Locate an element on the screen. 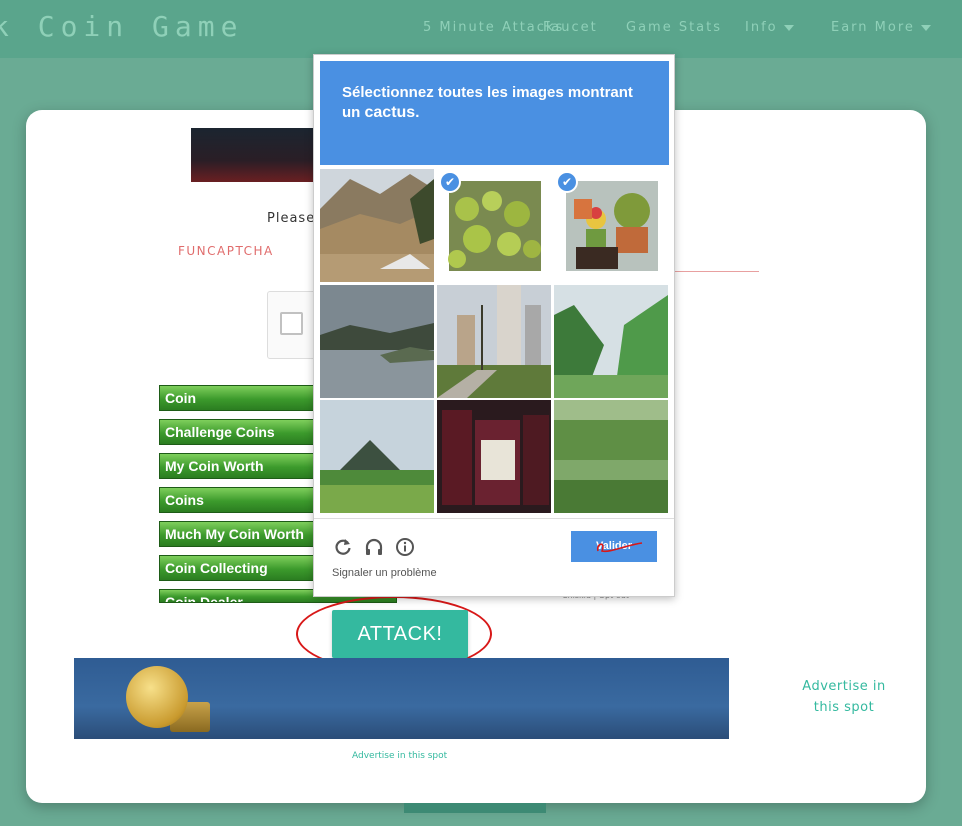 This screenshot has width=962, height=826. nav-earn-more-label: Earn More is located at coordinates (873, 27).